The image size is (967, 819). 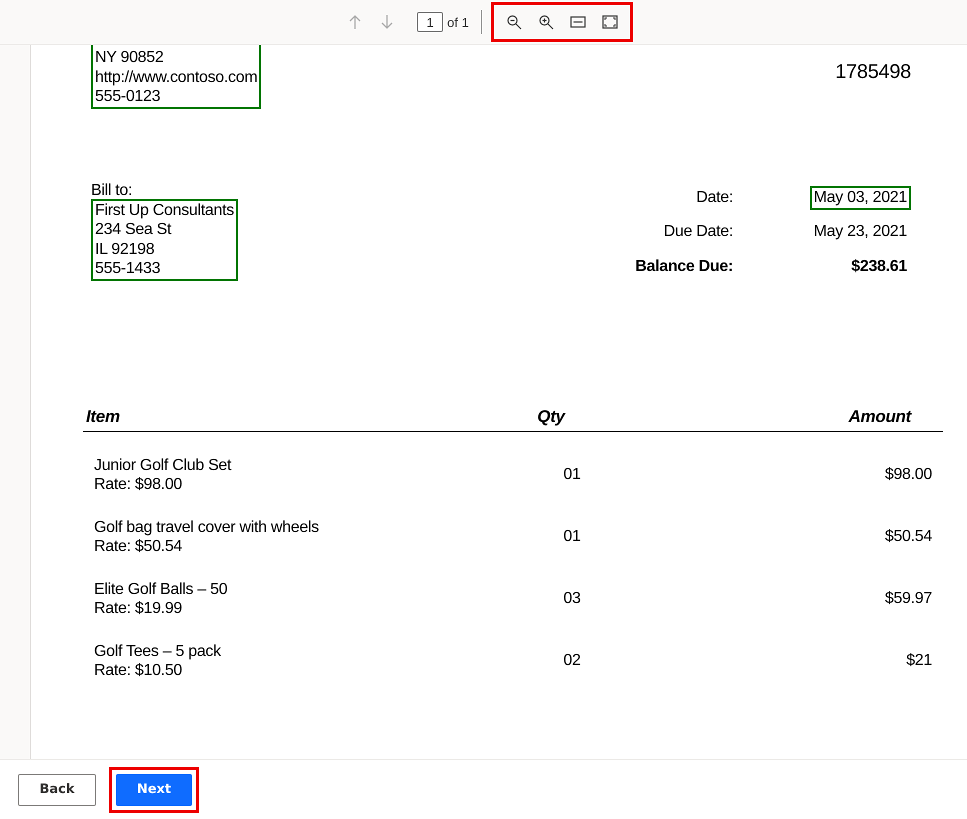 I want to click on next-button: Next, so click(x=154, y=790).